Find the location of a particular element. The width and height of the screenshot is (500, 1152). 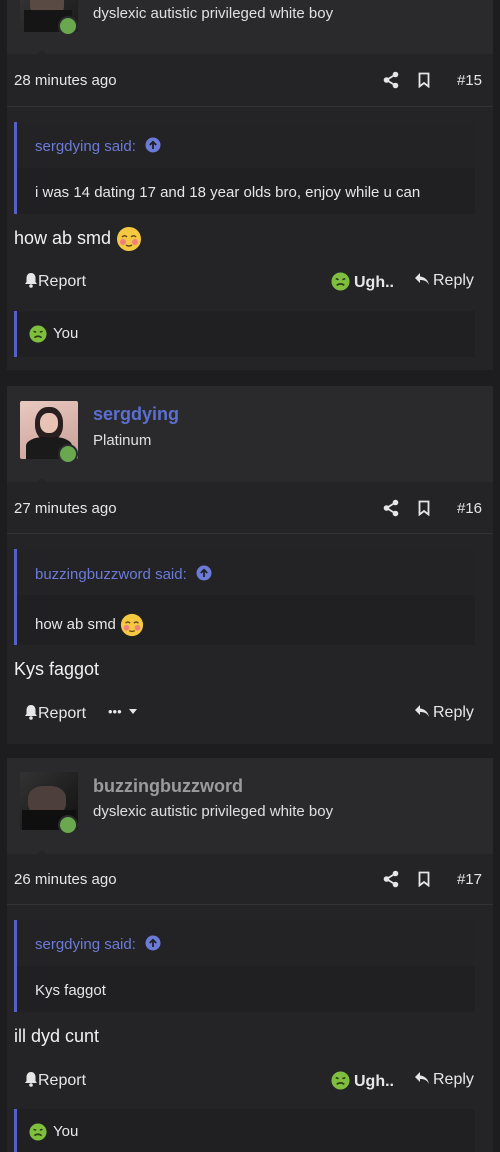

more-options-button: ••• is located at coordinates (123, 711).